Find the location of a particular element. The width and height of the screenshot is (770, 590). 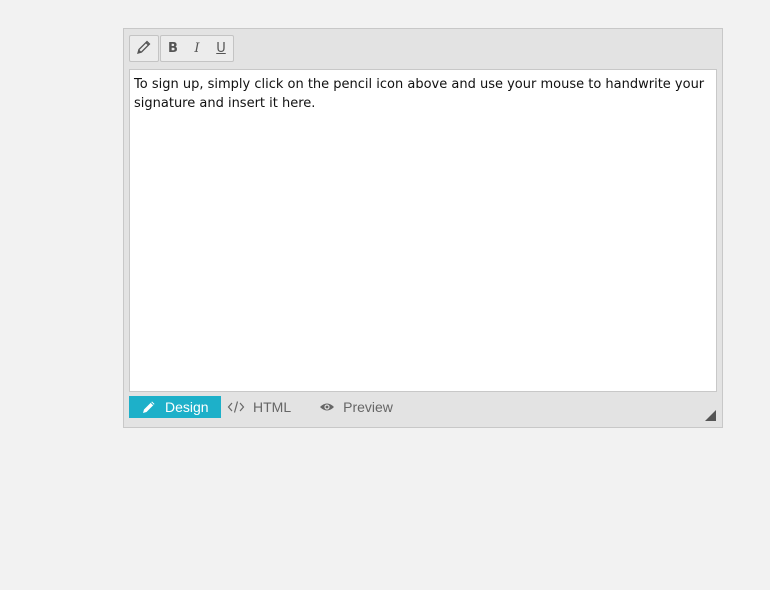

signature-tool-group is located at coordinates (144, 48).